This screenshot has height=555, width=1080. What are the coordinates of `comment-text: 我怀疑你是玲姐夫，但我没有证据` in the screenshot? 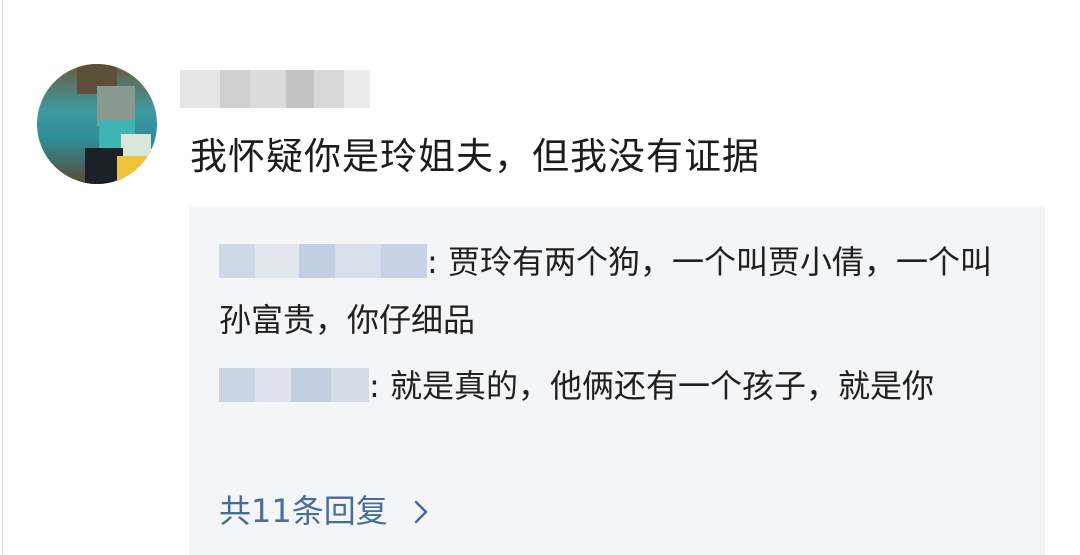 It's located at (475, 156).